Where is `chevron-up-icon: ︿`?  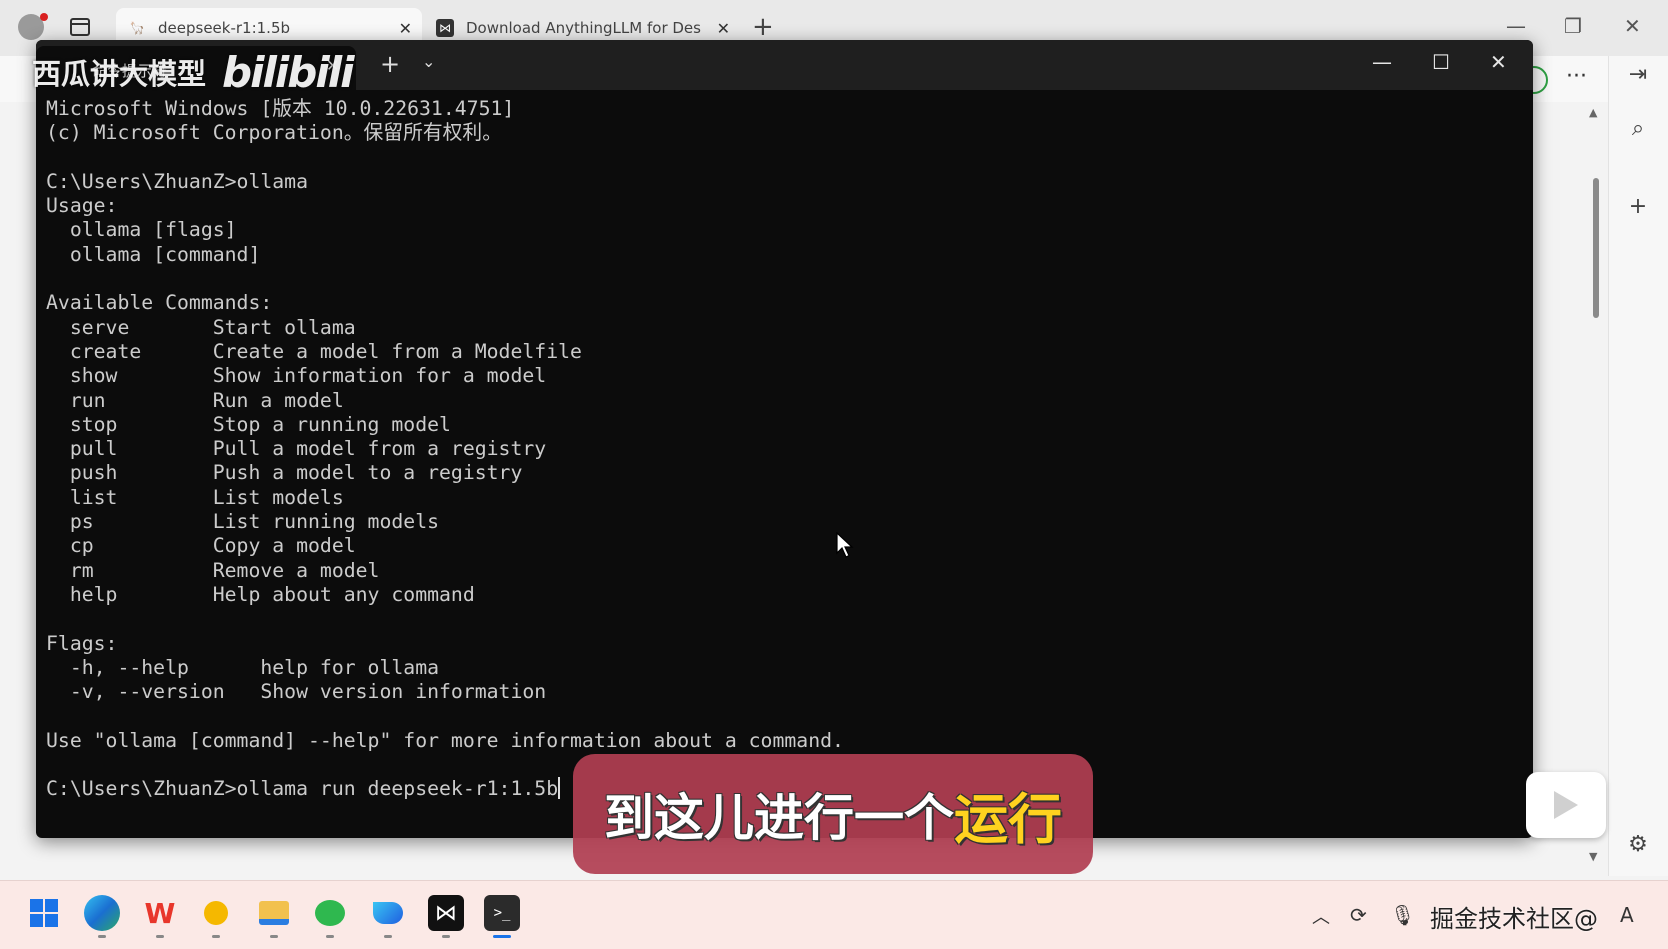 chevron-up-icon: ︿ is located at coordinates (1321, 916).